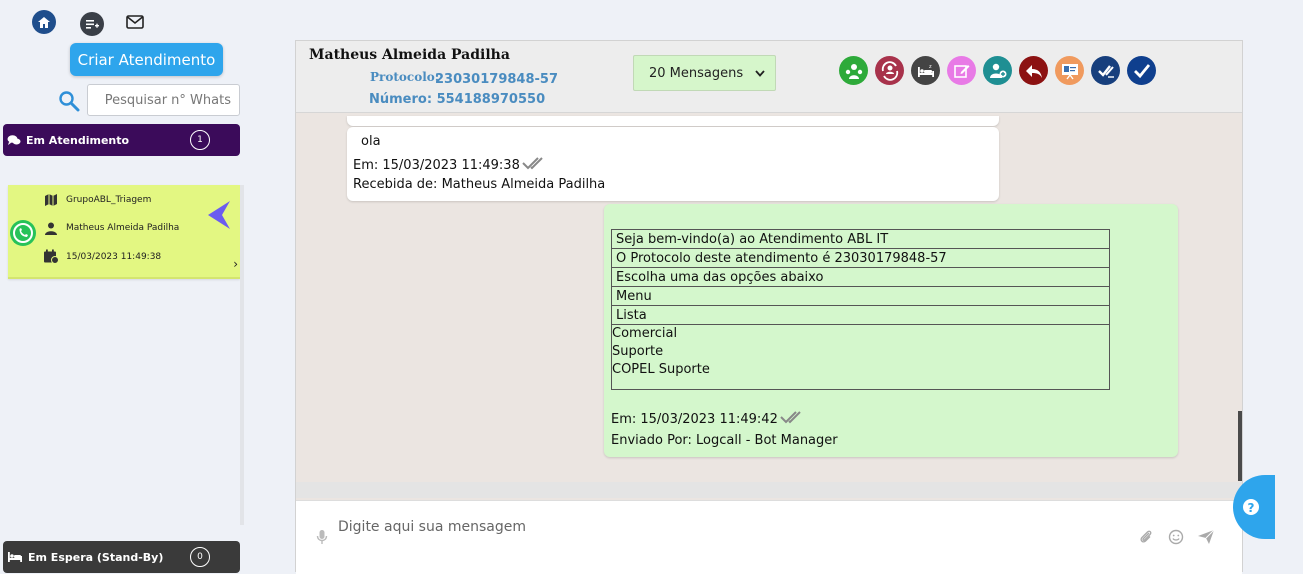 Image resolution: width=1303 pixels, height=574 pixels. I want to click on incoming-date: Em: 15/03/2023 11:49:38, so click(436, 165).